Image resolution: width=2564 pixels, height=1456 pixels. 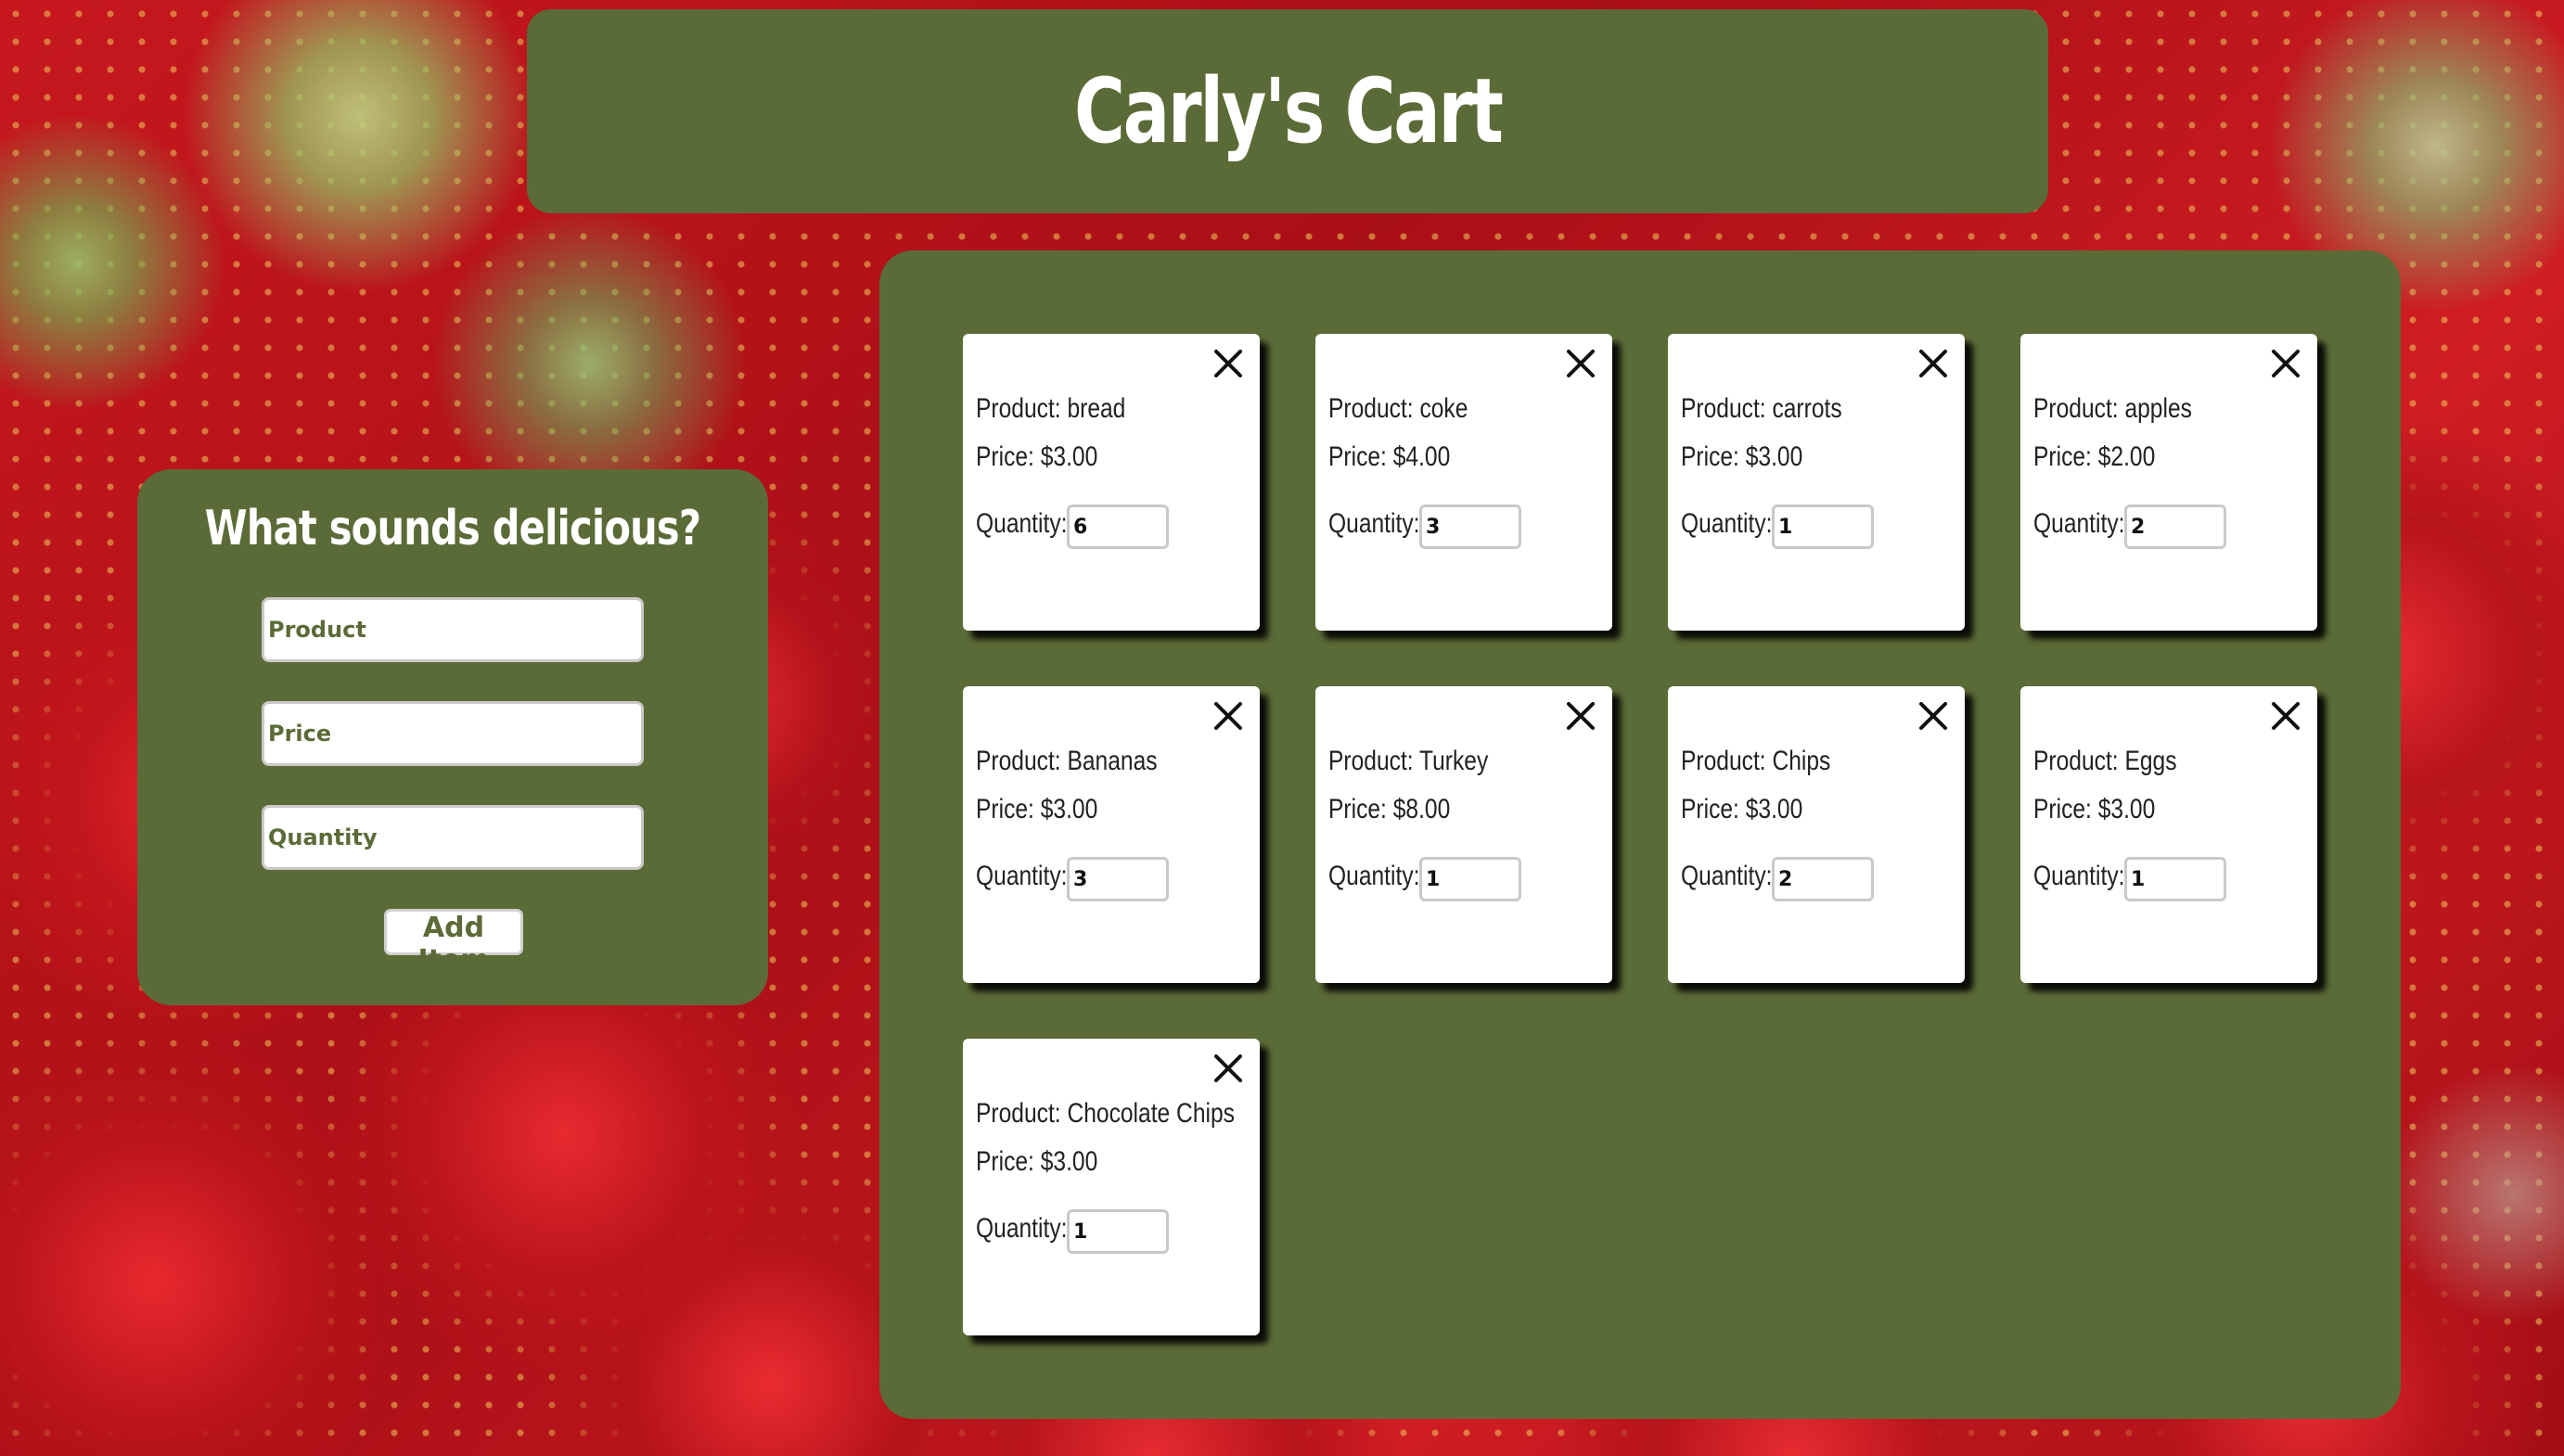 What do you see at coordinates (1408, 761) in the screenshot?
I see `item-product: Product: Turkey` at bounding box center [1408, 761].